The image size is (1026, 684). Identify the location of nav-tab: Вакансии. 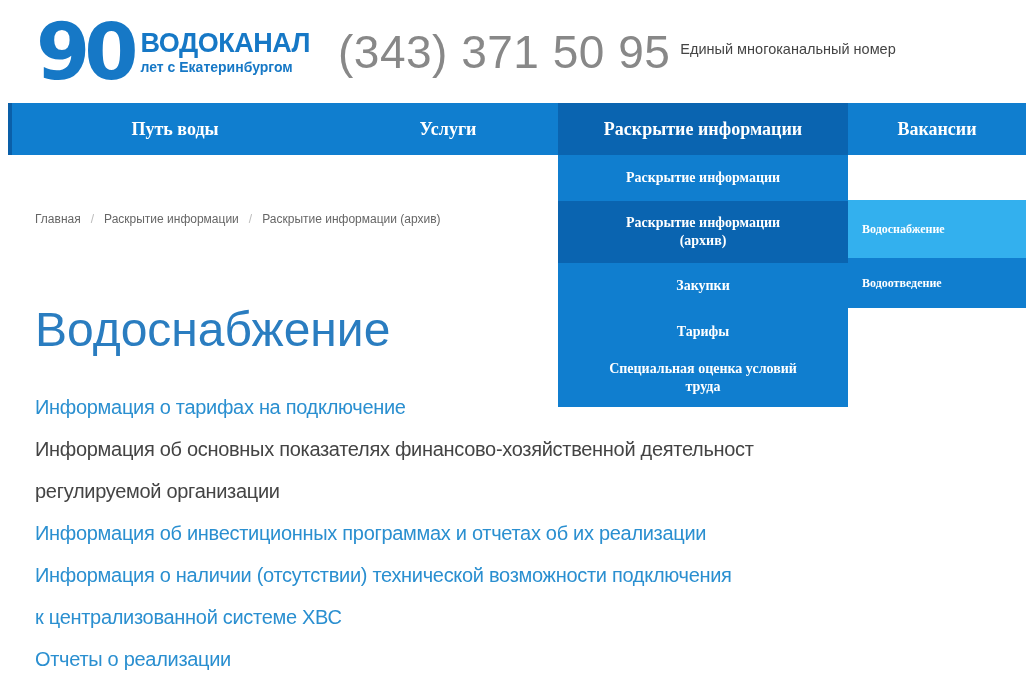
(937, 129).